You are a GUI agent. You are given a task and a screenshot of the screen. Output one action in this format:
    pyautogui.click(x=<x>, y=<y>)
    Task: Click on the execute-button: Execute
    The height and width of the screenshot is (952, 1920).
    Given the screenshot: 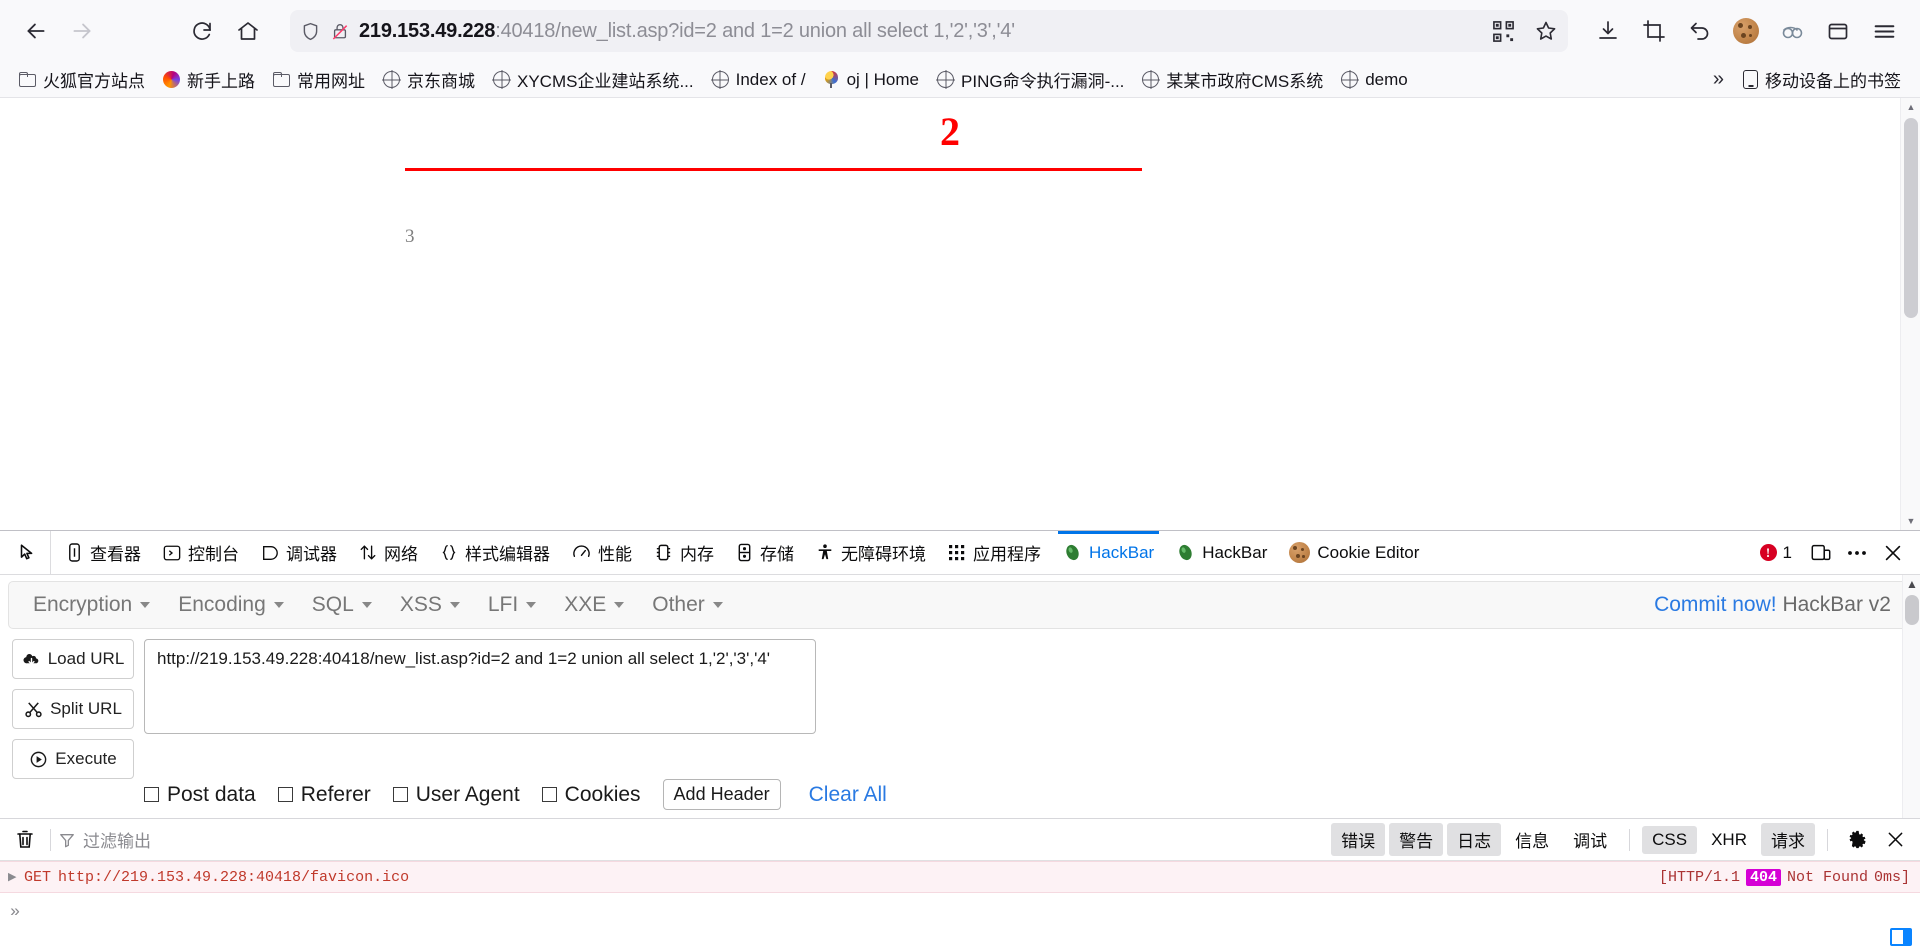 What is the action you would take?
    pyautogui.click(x=73, y=759)
    